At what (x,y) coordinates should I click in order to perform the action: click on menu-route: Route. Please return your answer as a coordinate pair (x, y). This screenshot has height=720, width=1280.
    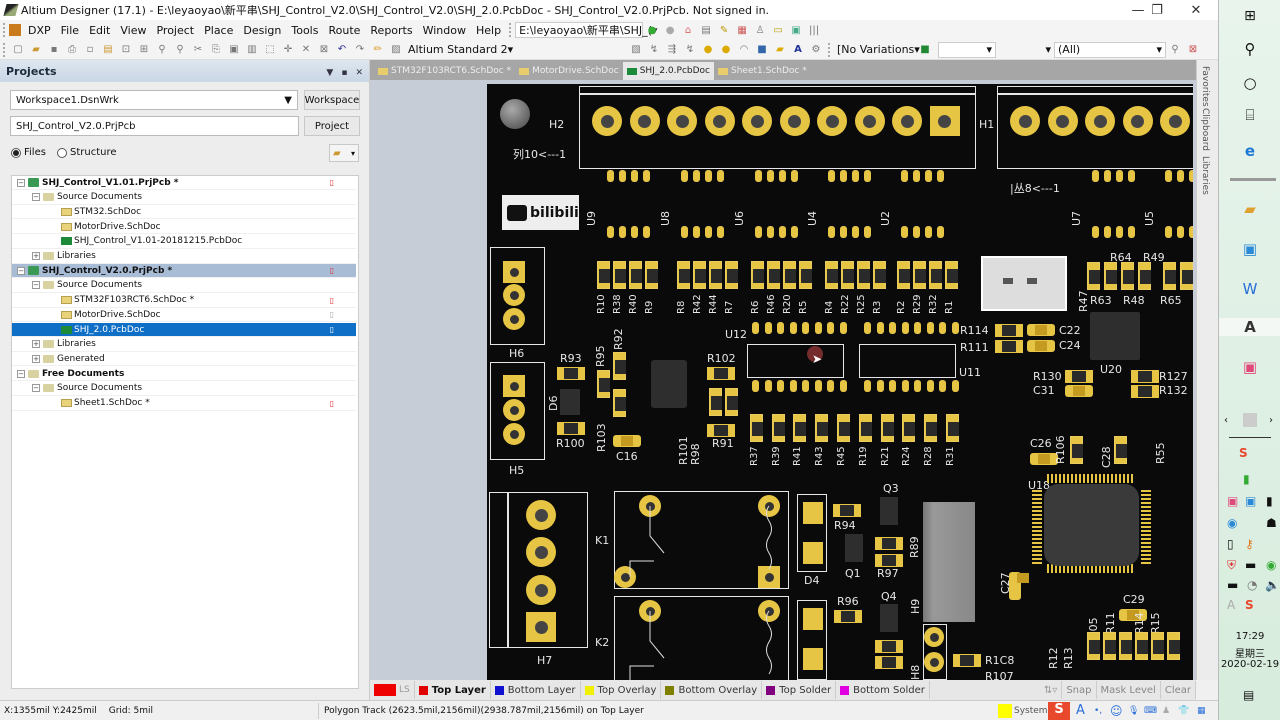
    Looking at the image, I should click on (344, 30).